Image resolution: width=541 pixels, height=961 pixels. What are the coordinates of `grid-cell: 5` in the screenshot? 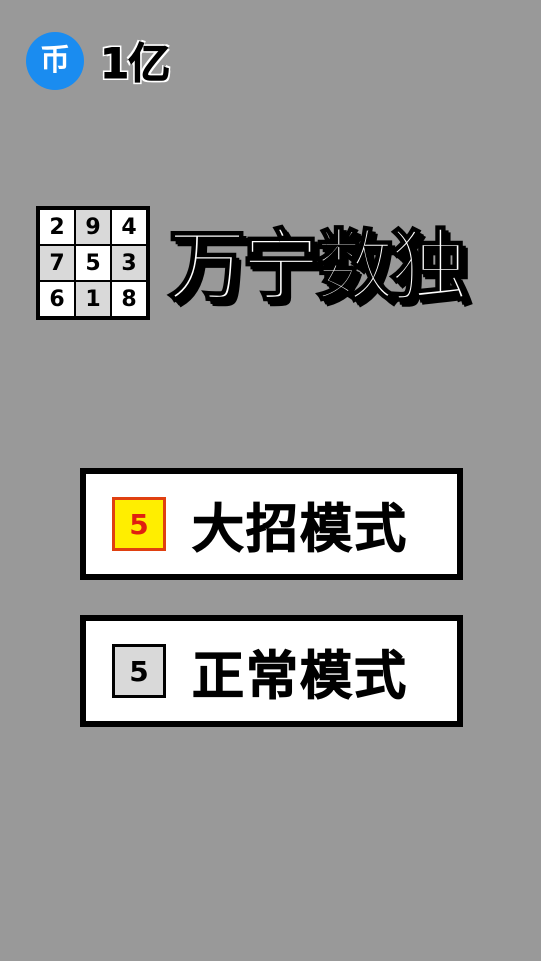 It's located at (93, 263).